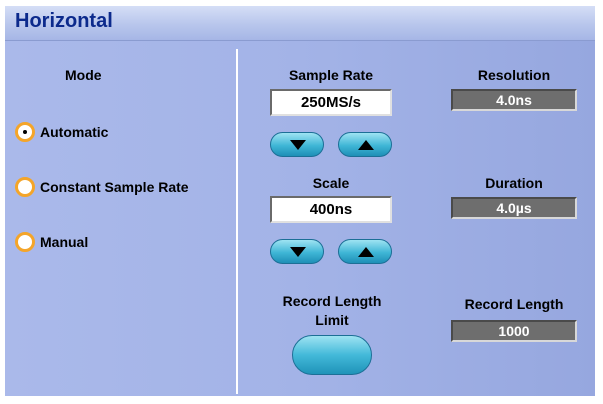 The image size is (603, 404). I want to click on scale-increase-button, so click(365, 251).